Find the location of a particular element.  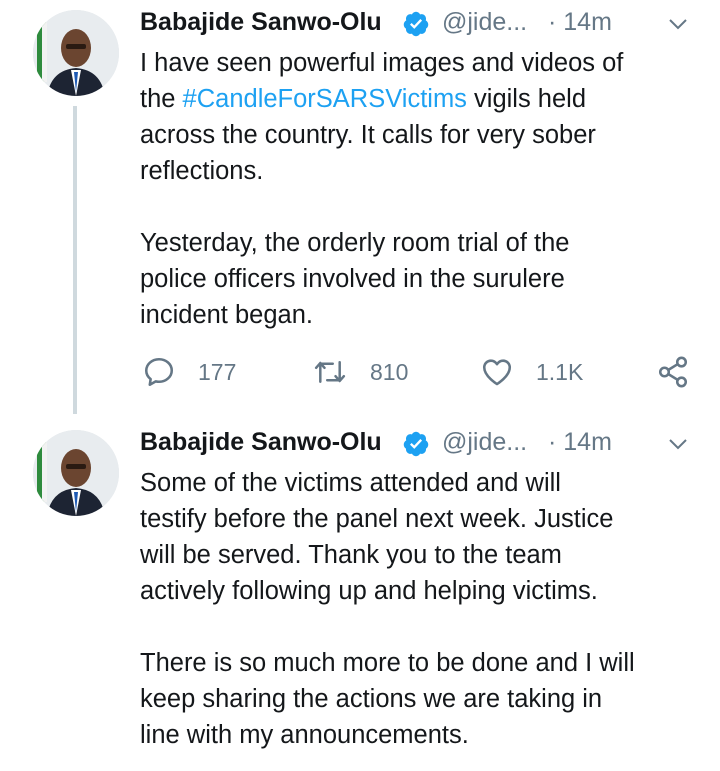

body-text: line with my announcements. is located at coordinates (304, 735).